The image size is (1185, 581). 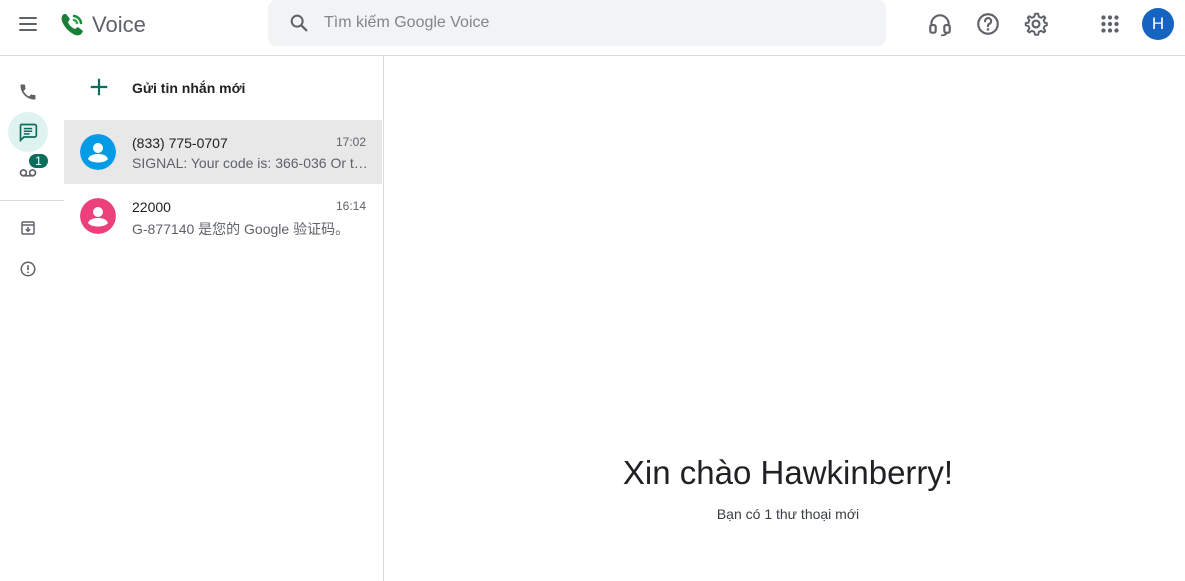 I want to click on thread-time: 16:14, so click(x=350, y=206).